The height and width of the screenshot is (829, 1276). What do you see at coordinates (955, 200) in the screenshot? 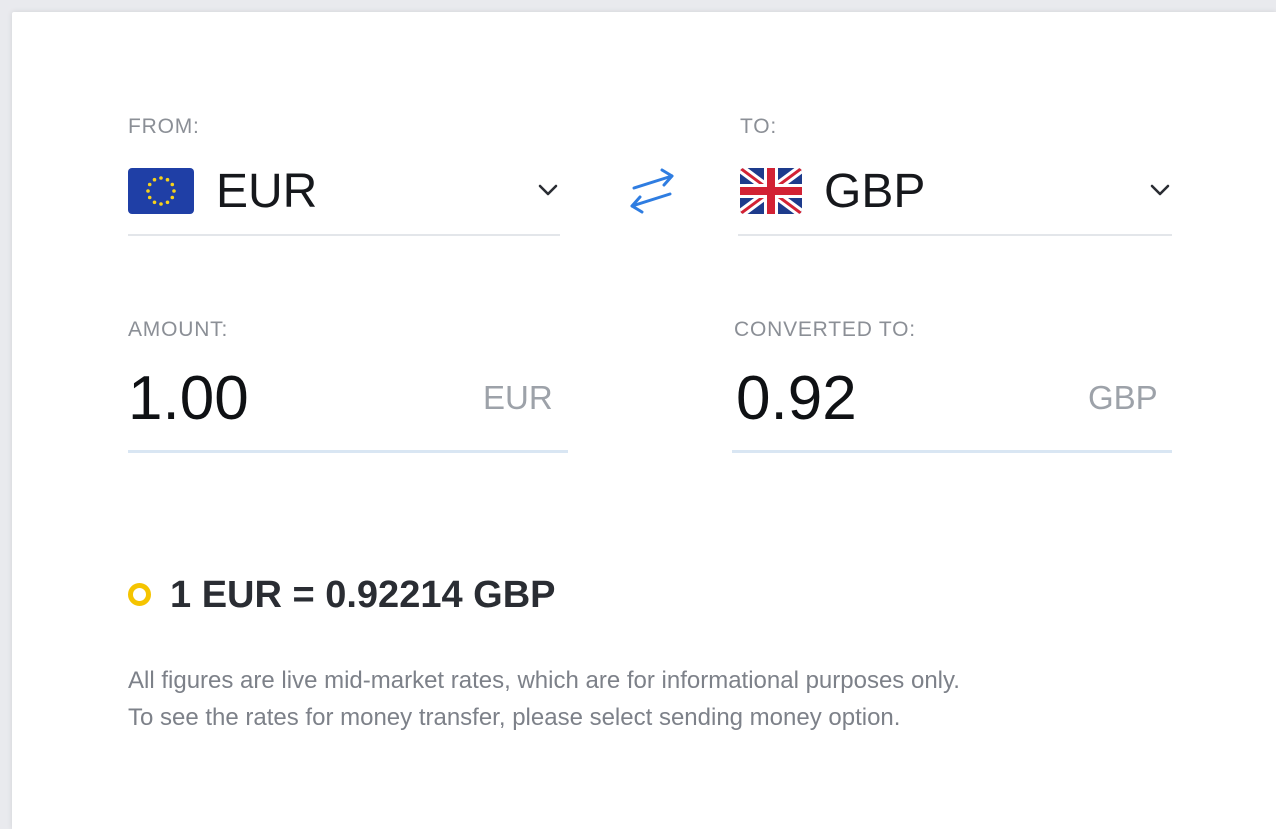
I see `to-currency-select: GBP` at bounding box center [955, 200].